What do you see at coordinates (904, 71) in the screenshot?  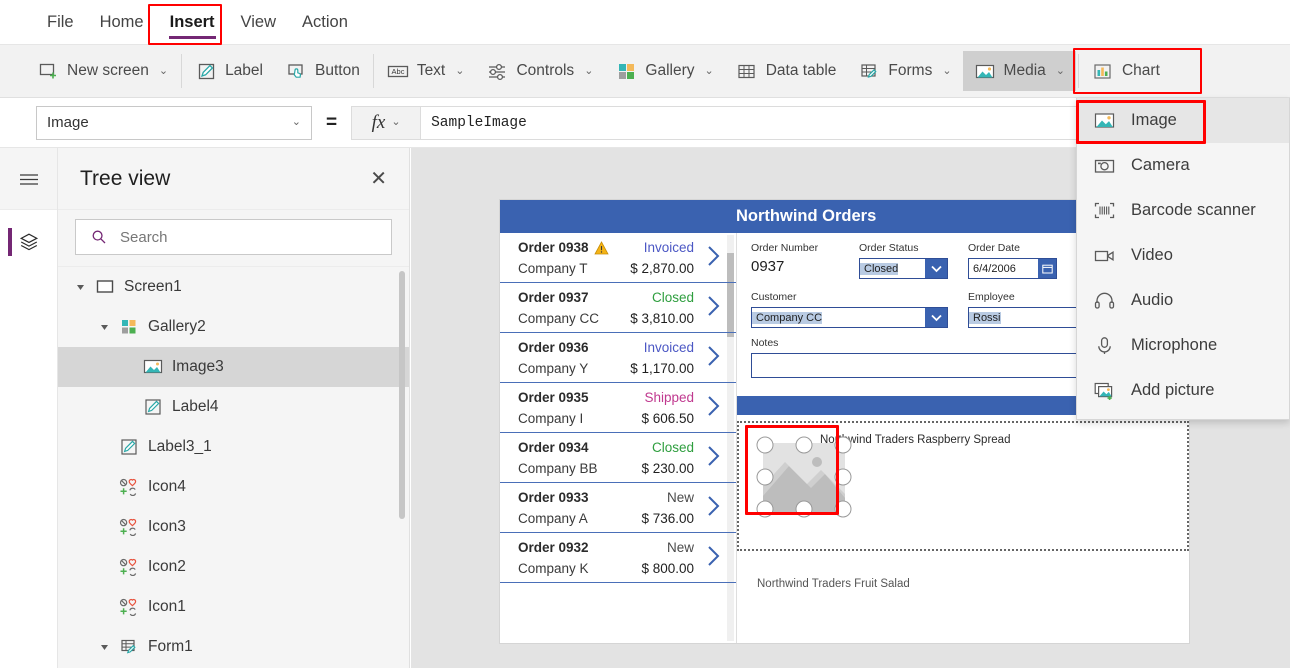 I see `ribbon-button-forms: Forms ⌄` at bounding box center [904, 71].